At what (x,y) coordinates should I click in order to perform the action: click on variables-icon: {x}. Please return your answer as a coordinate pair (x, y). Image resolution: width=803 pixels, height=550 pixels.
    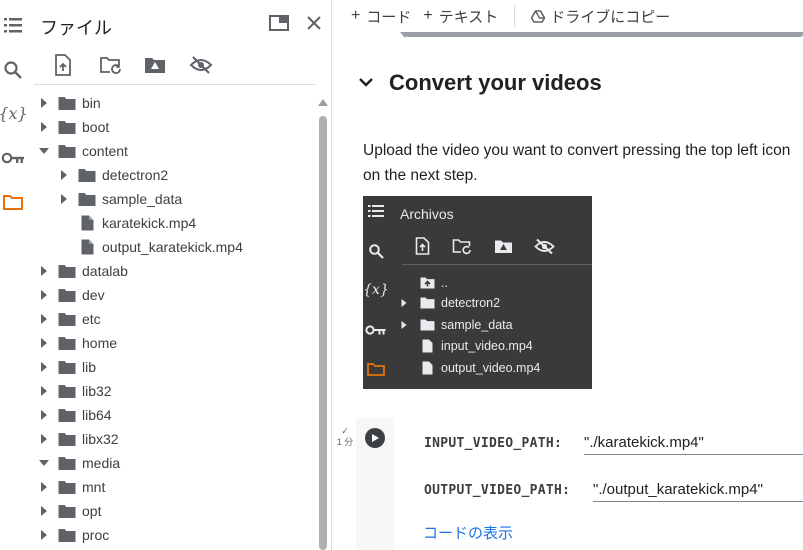
    Looking at the image, I should click on (14, 113).